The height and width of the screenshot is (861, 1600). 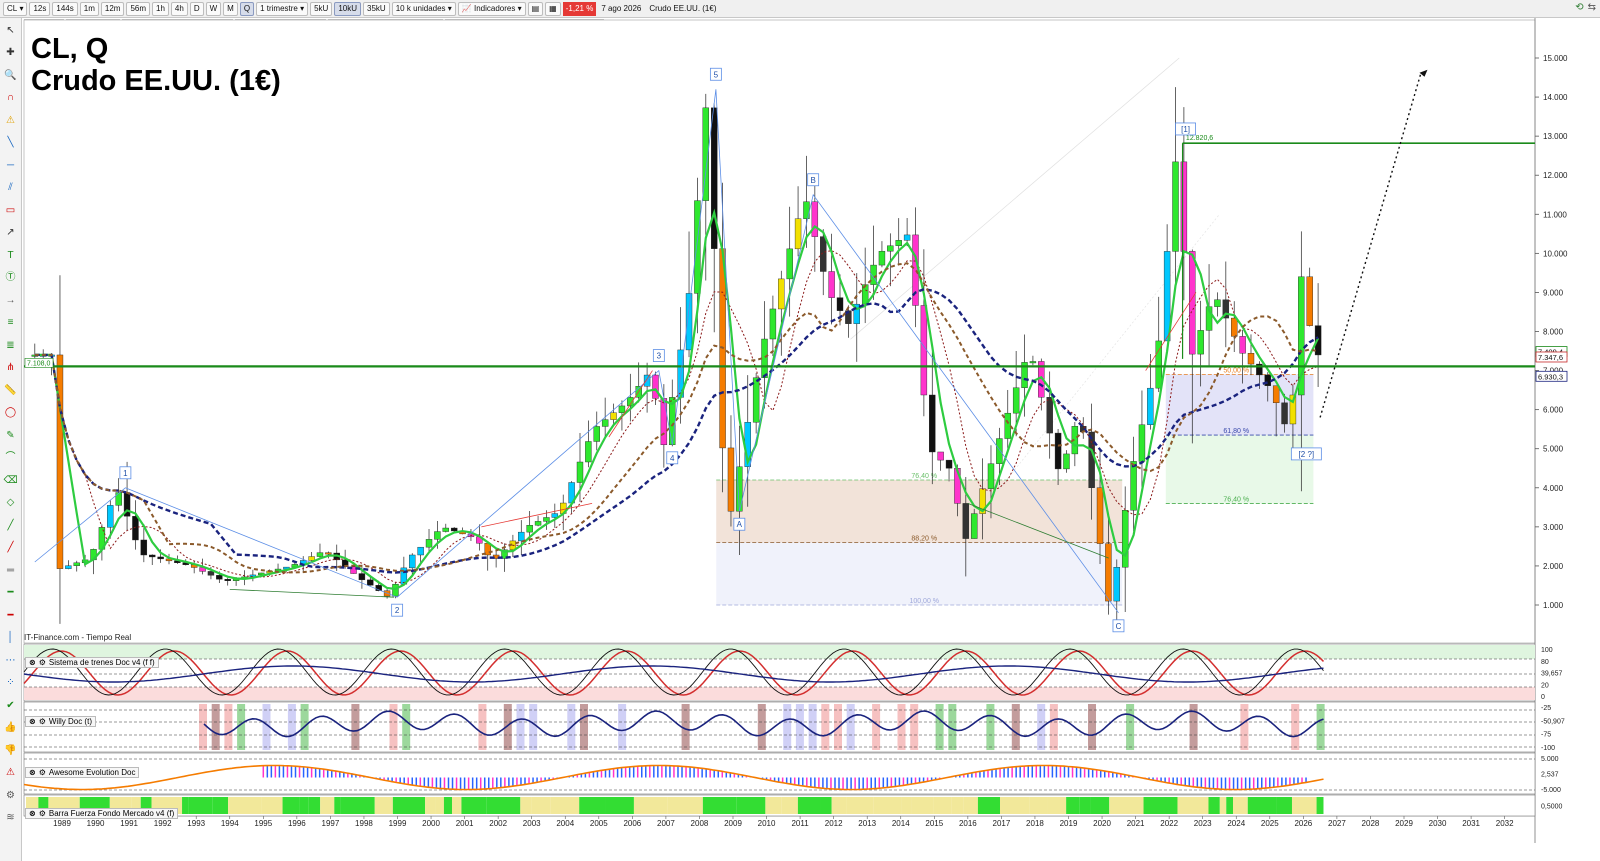 I want to click on data-source-label: IT-Finance.com - Tiempo Real, so click(x=78, y=637).